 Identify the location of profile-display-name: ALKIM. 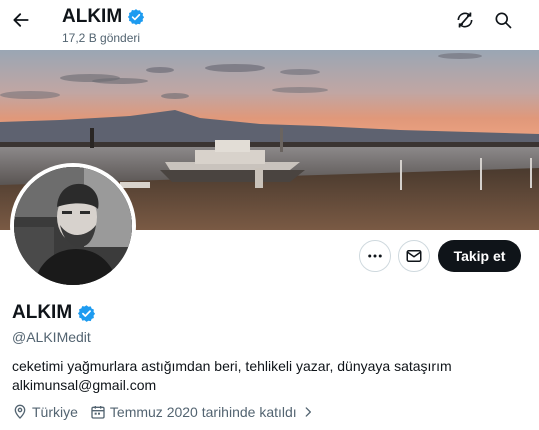
(54, 313).